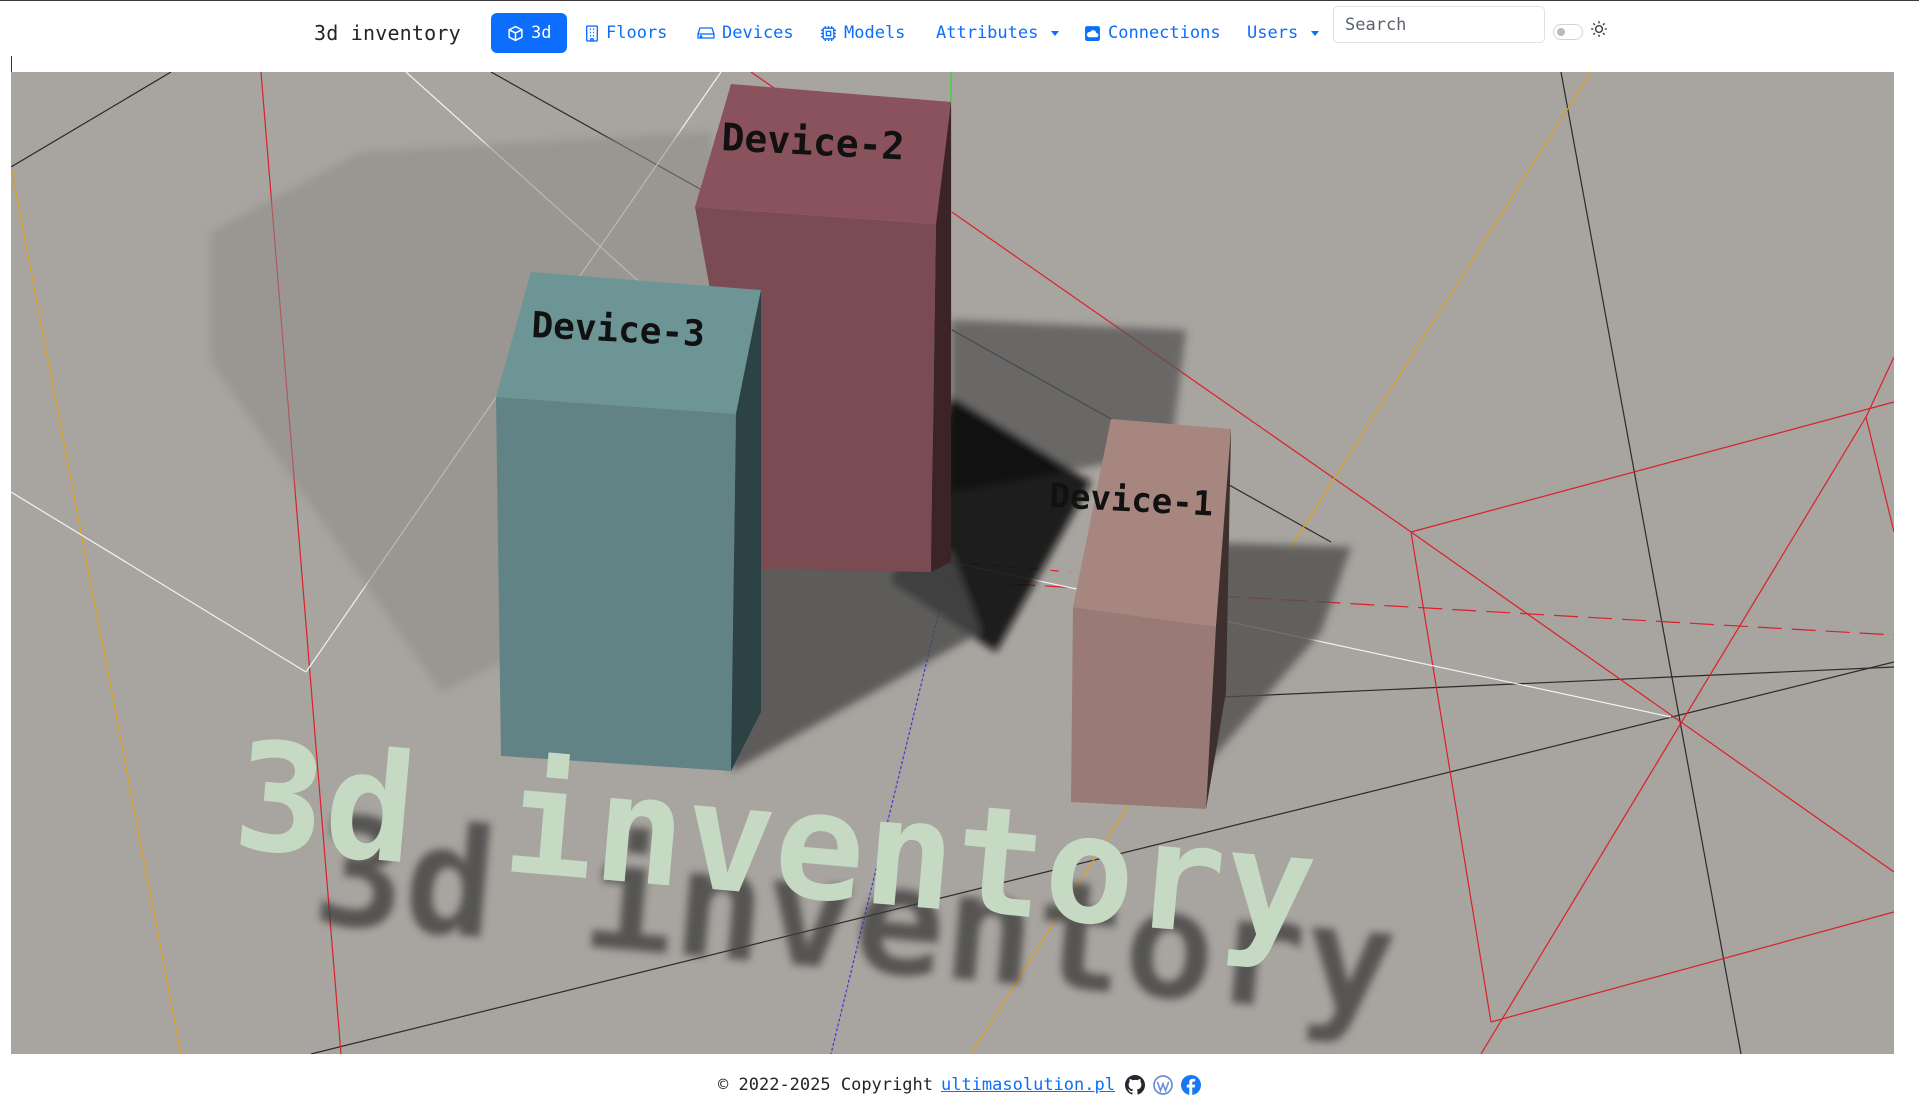 This screenshot has width=1919, height=1115. Describe the element at coordinates (987, 33) in the screenshot. I see `nav-attributes-label: Attributes` at that location.